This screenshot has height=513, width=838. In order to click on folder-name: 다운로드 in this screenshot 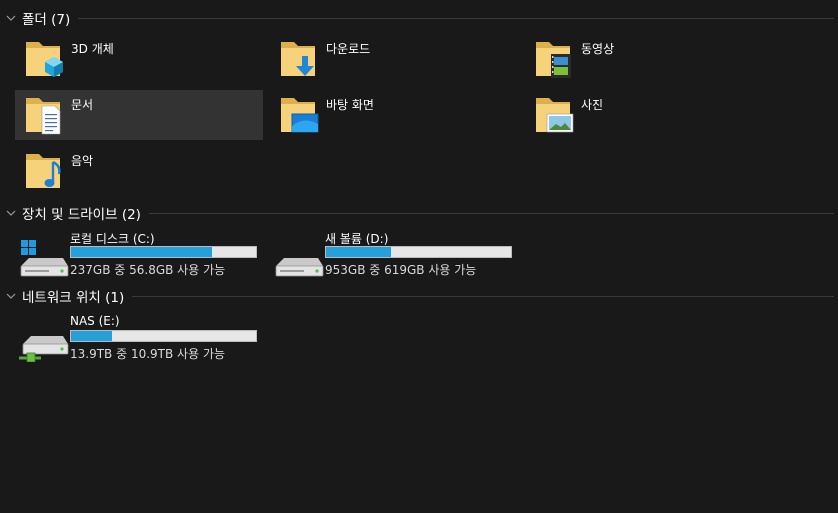, I will do `click(348, 49)`.